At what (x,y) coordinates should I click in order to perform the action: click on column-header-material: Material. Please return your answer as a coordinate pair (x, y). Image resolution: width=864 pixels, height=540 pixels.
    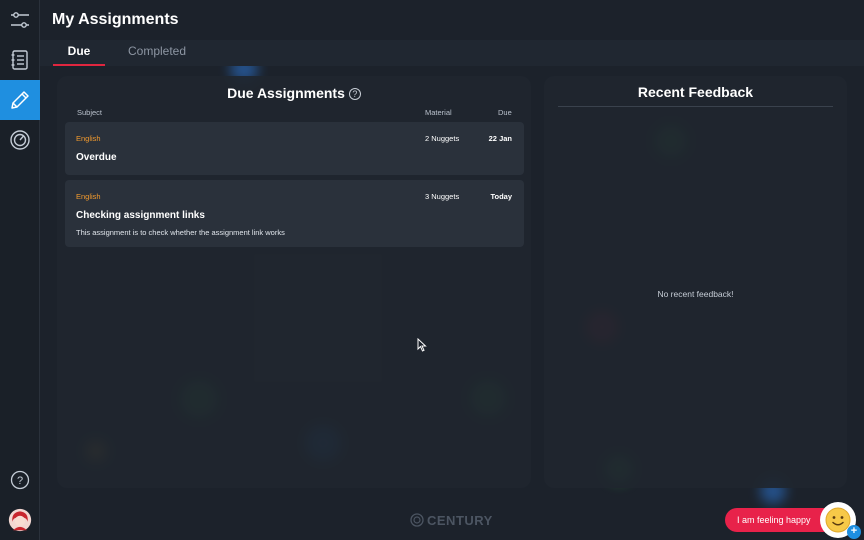
    Looking at the image, I should click on (438, 112).